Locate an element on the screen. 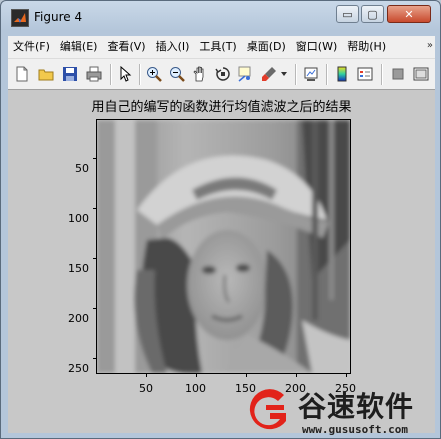 The image size is (441, 439). menu-file: 文件(F) is located at coordinates (31, 47).